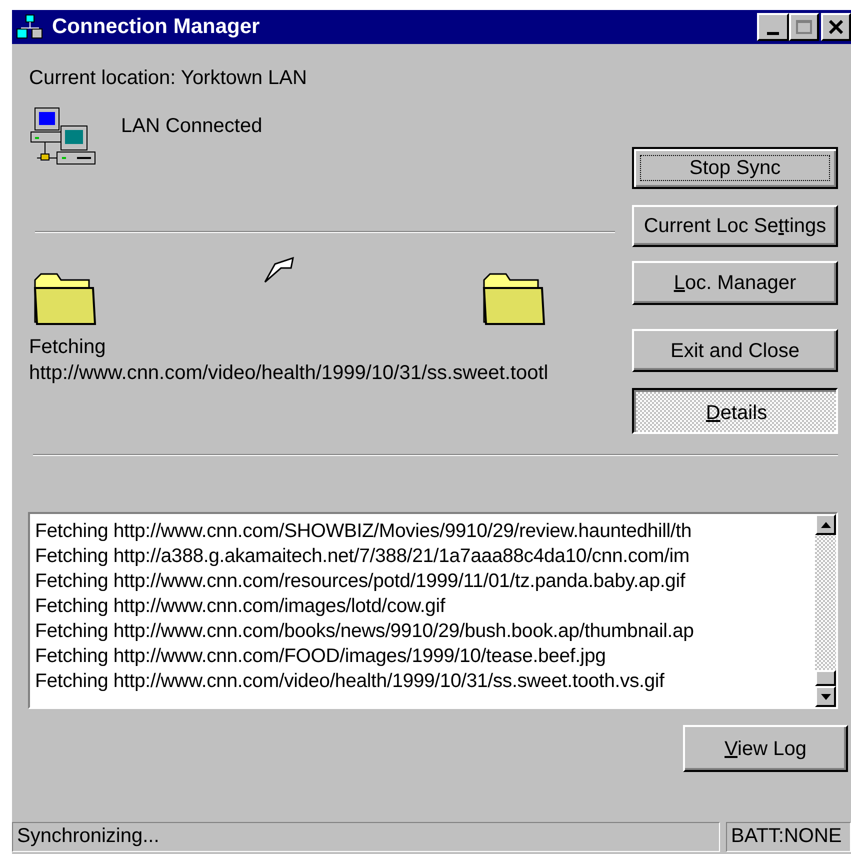 The height and width of the screenshot is (854, 851). What do you see at coordinates (735, 350) in the screenshot?
I see `action-button: Exit and Close` at bounding box center [735, 350].